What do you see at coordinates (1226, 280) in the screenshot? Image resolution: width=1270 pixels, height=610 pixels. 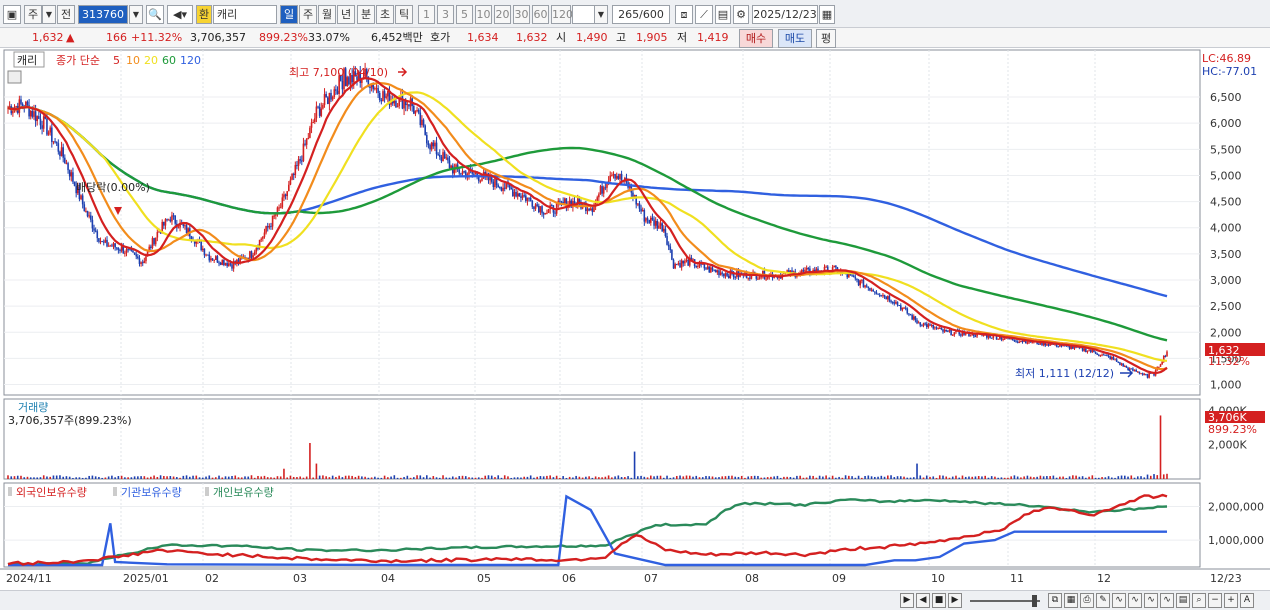 I see `y-tick-label: 3,000` at bounding box center [1226, 280].